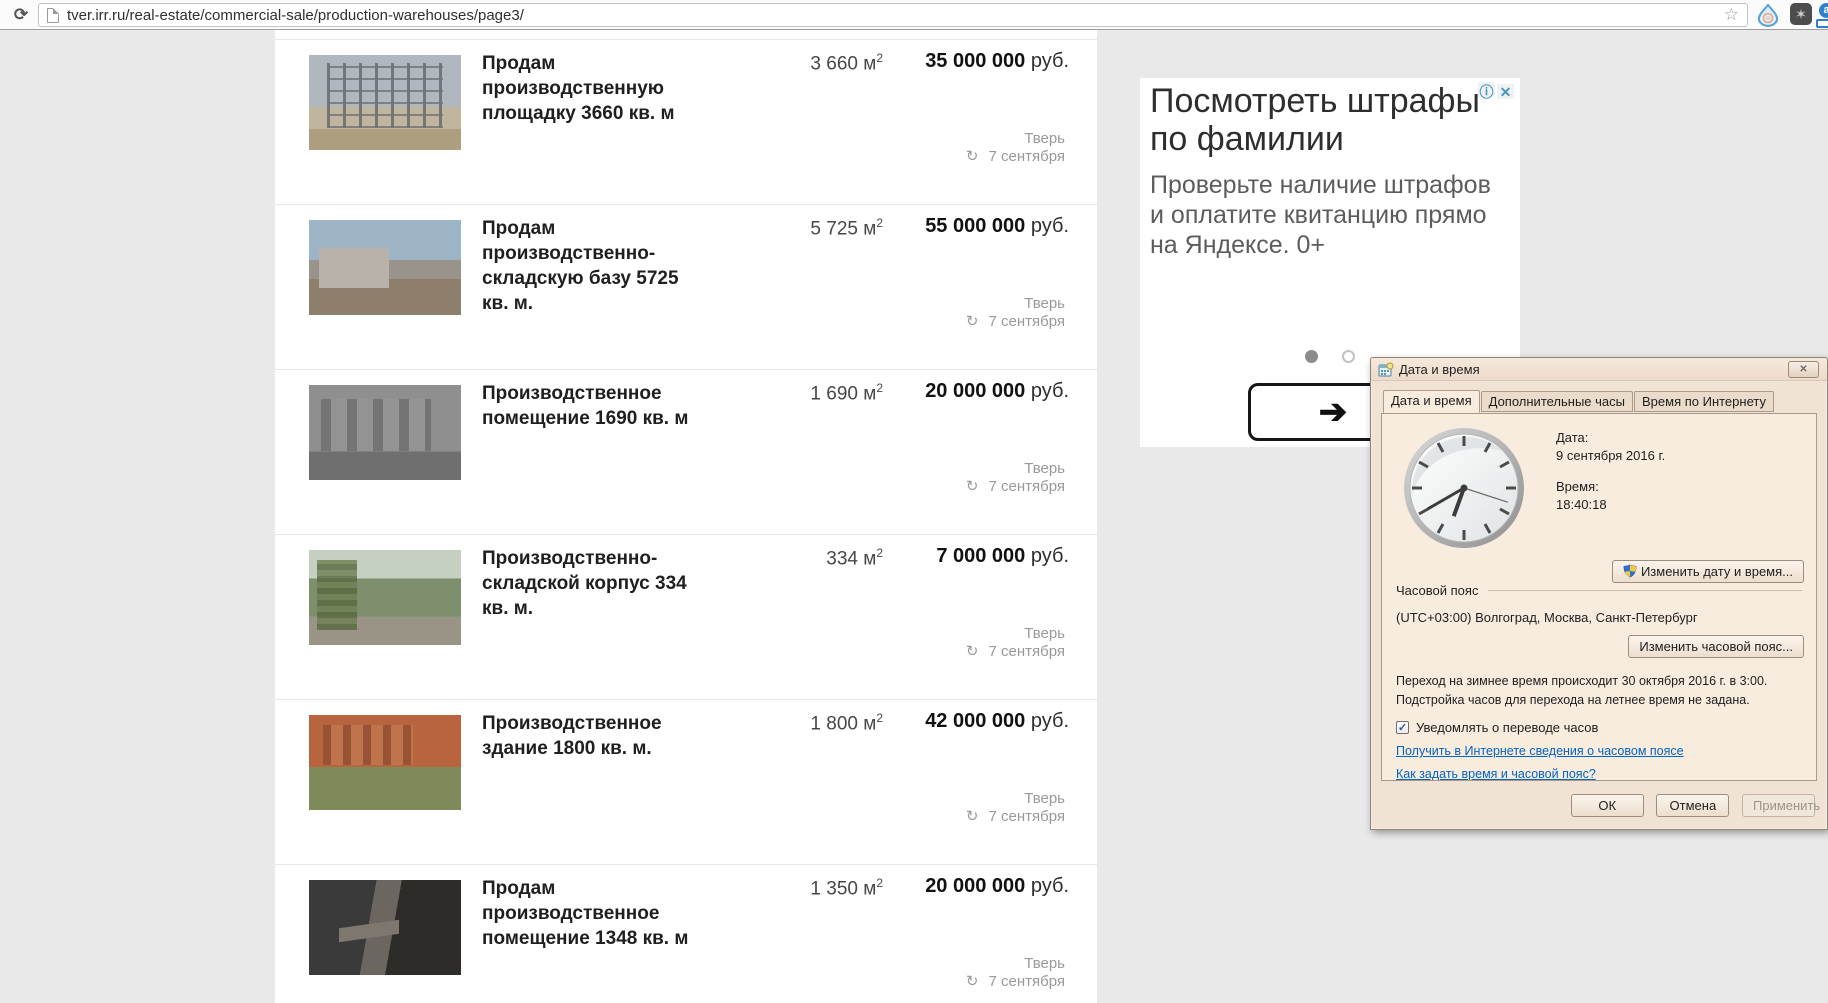 This screenshot has height=1003, width=1828. Describe the element at coordinates (1486, 91) in the screenshot. I see `ad-info-icon: ⓘ` at that location.